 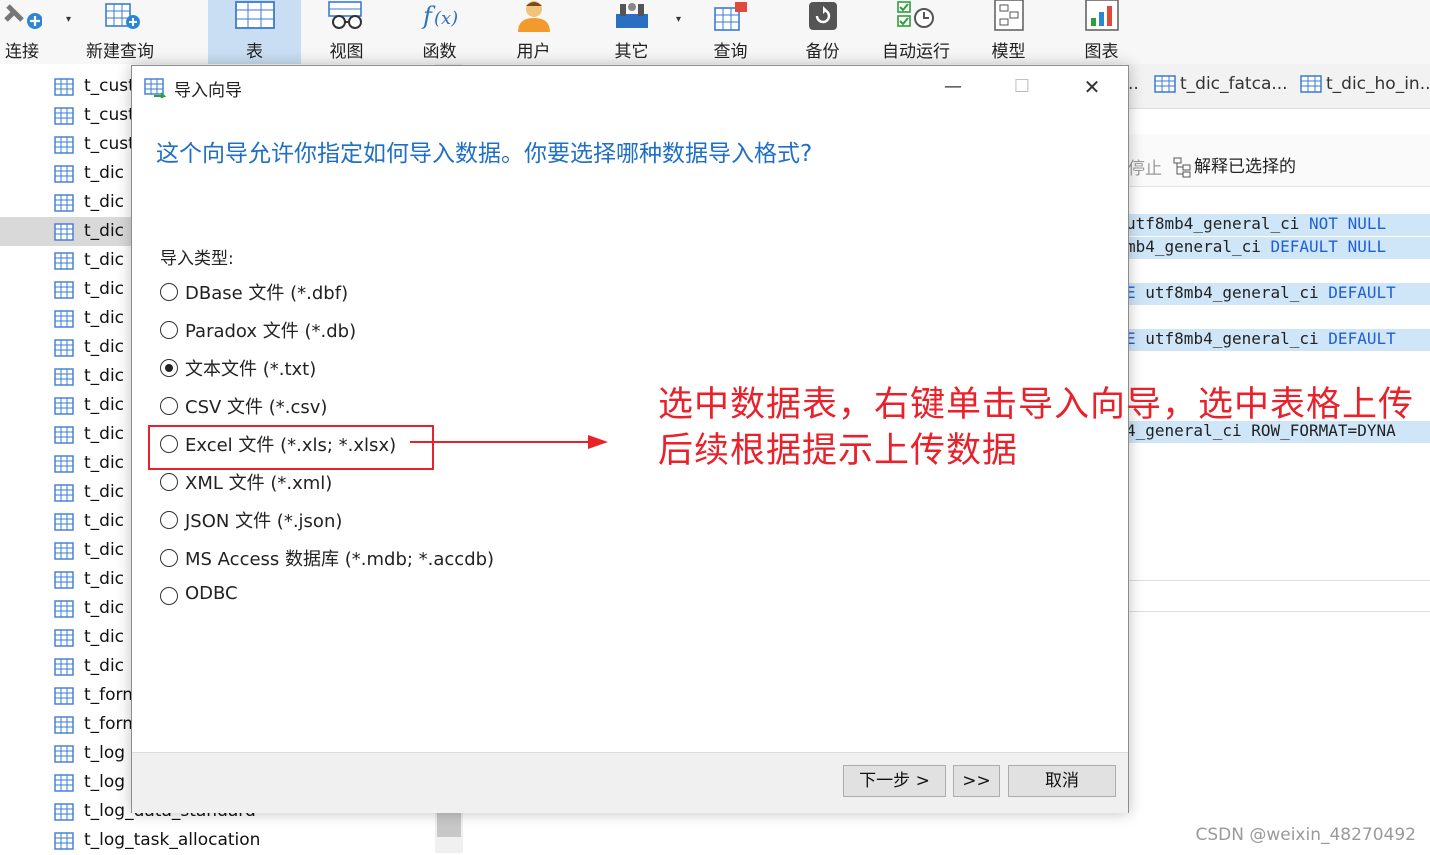 I want to click on dialog-footer: 下一步 > >> 取消, so click(x=630, y=782).